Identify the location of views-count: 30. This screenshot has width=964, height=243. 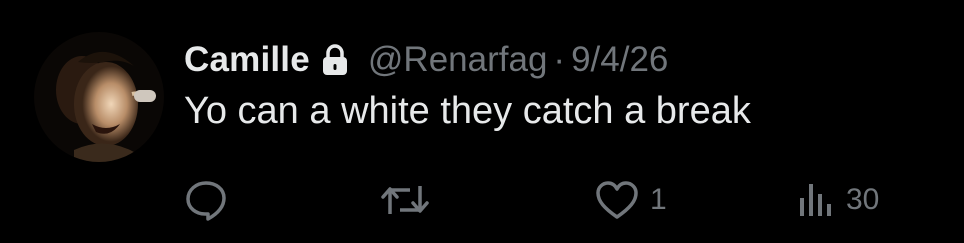
(863, 199).